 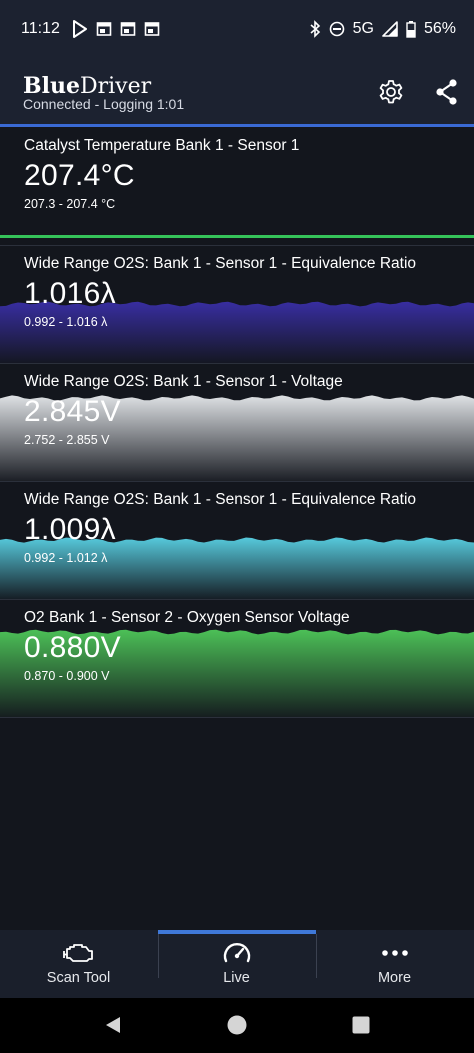 I want to click on gauge-icon, so click(x=236, y=953).